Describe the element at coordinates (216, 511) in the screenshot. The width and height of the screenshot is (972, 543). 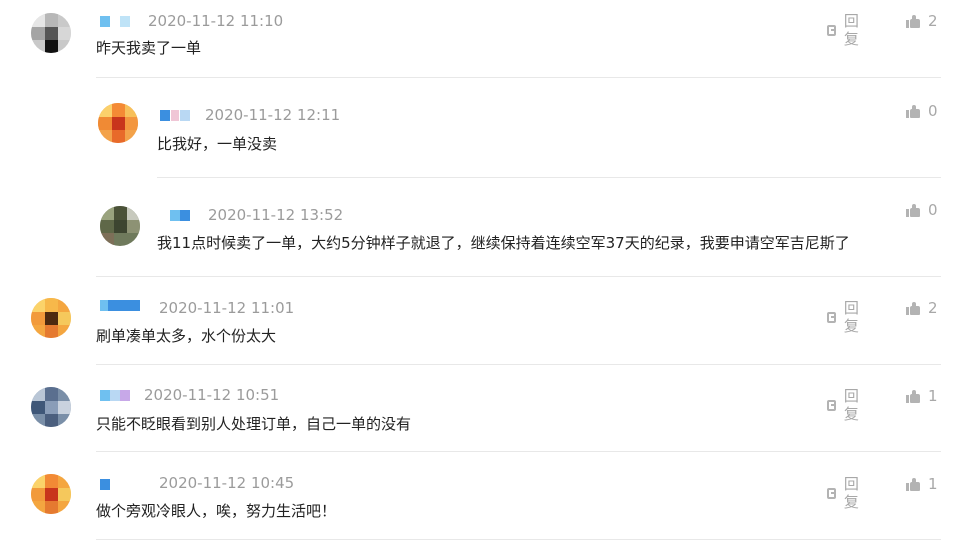
I see `comment-text: 做个旁观冷眼人，唉，努力生活吧！` at that location.